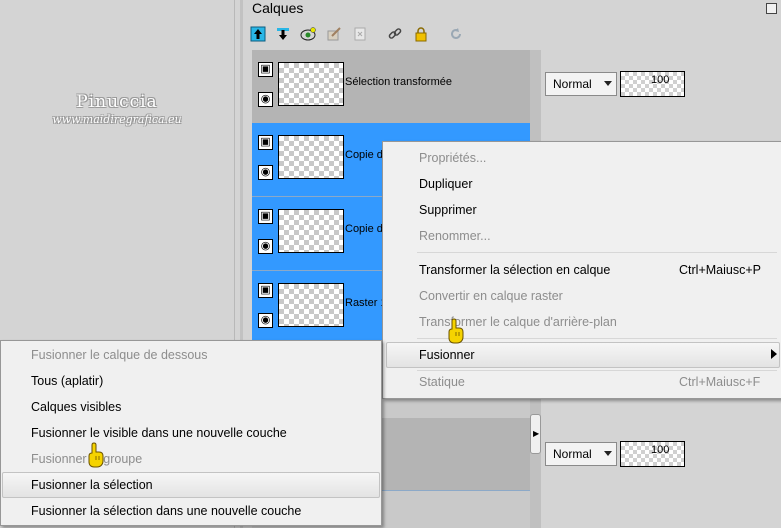 The height and width of the screenshot is (528, 781). What do you see at coordinates (456, 34) in the screenshot?
I see `refresh-icon` at bounding box center [456, 34].